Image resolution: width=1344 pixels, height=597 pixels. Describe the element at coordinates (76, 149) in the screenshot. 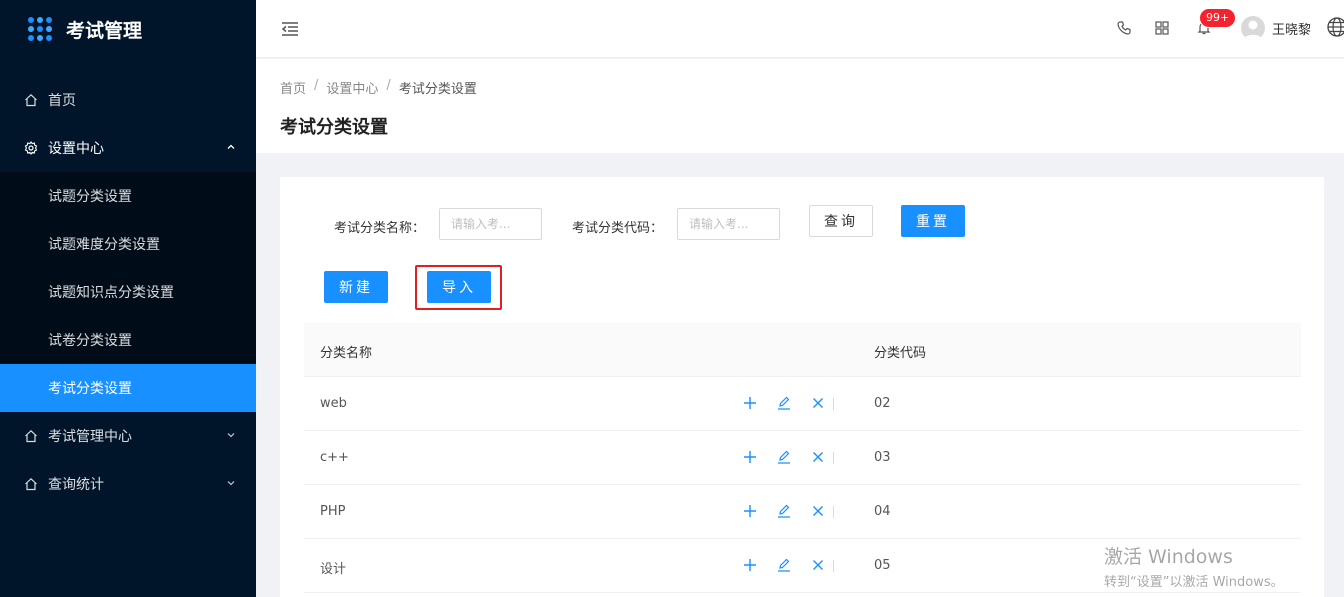

I see `sidebar-item-label: 设置中心` at that location.